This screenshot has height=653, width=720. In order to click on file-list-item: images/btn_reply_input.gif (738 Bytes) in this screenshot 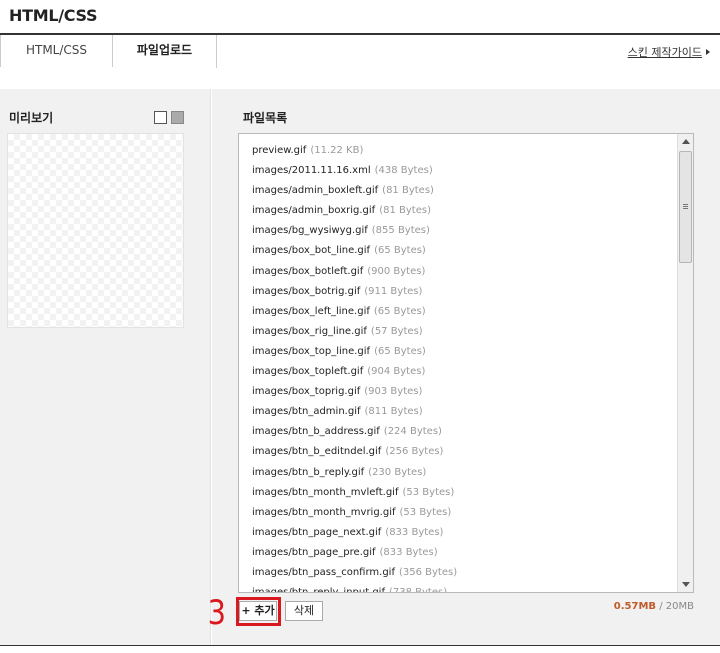, I will do `click(354, 588)`.